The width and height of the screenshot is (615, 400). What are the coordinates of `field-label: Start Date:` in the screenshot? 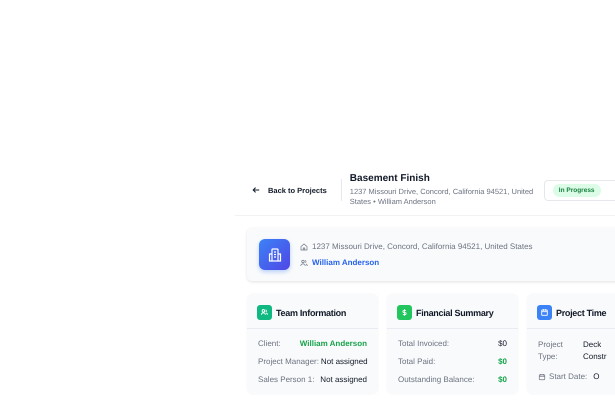 It's located at (563, 377).